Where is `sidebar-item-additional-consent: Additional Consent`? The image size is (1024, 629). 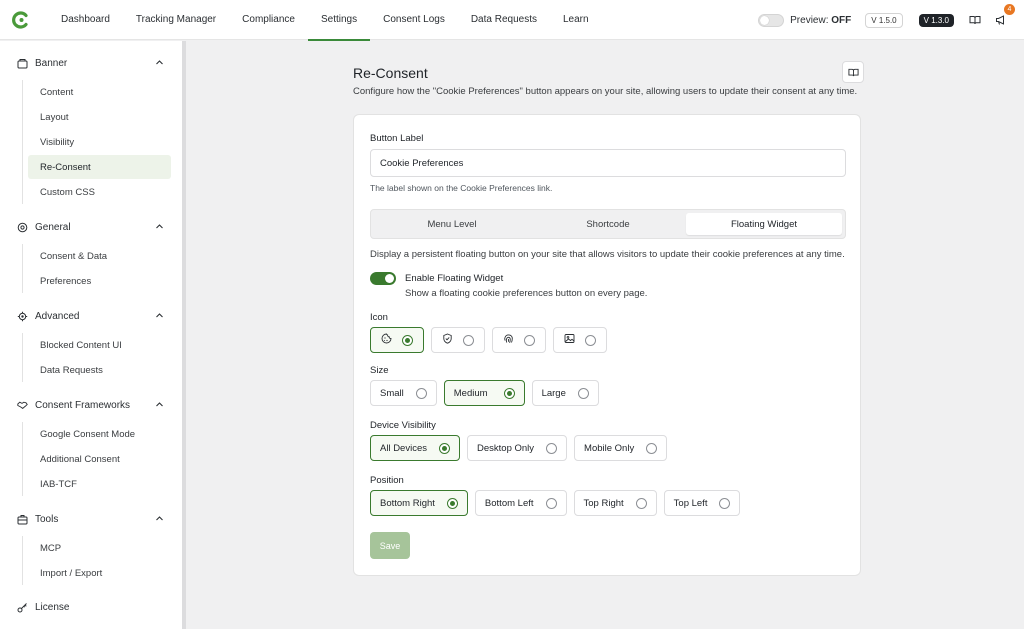
sidebar-item-additional-consent: Additional Consent is located at coordinates (99, 459).